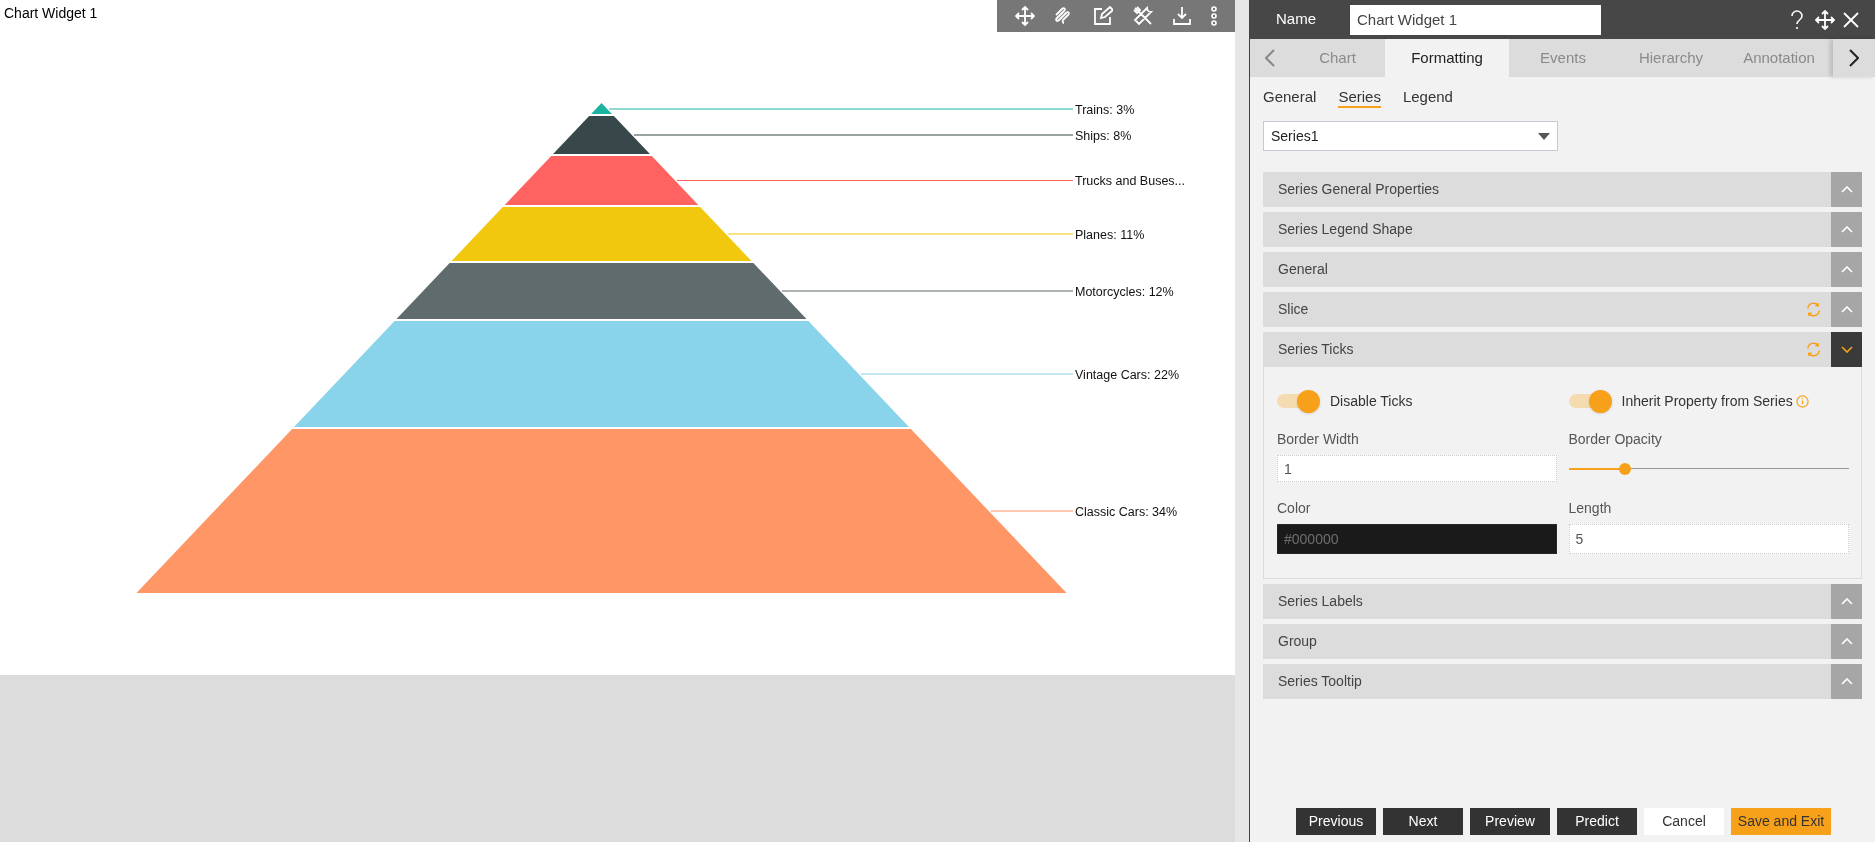 This screenshot has height=842, width=1875. Describe the element at coordinates (1562, 681) in the screenshot. I see `section-header: Series Tooltip` at that location.